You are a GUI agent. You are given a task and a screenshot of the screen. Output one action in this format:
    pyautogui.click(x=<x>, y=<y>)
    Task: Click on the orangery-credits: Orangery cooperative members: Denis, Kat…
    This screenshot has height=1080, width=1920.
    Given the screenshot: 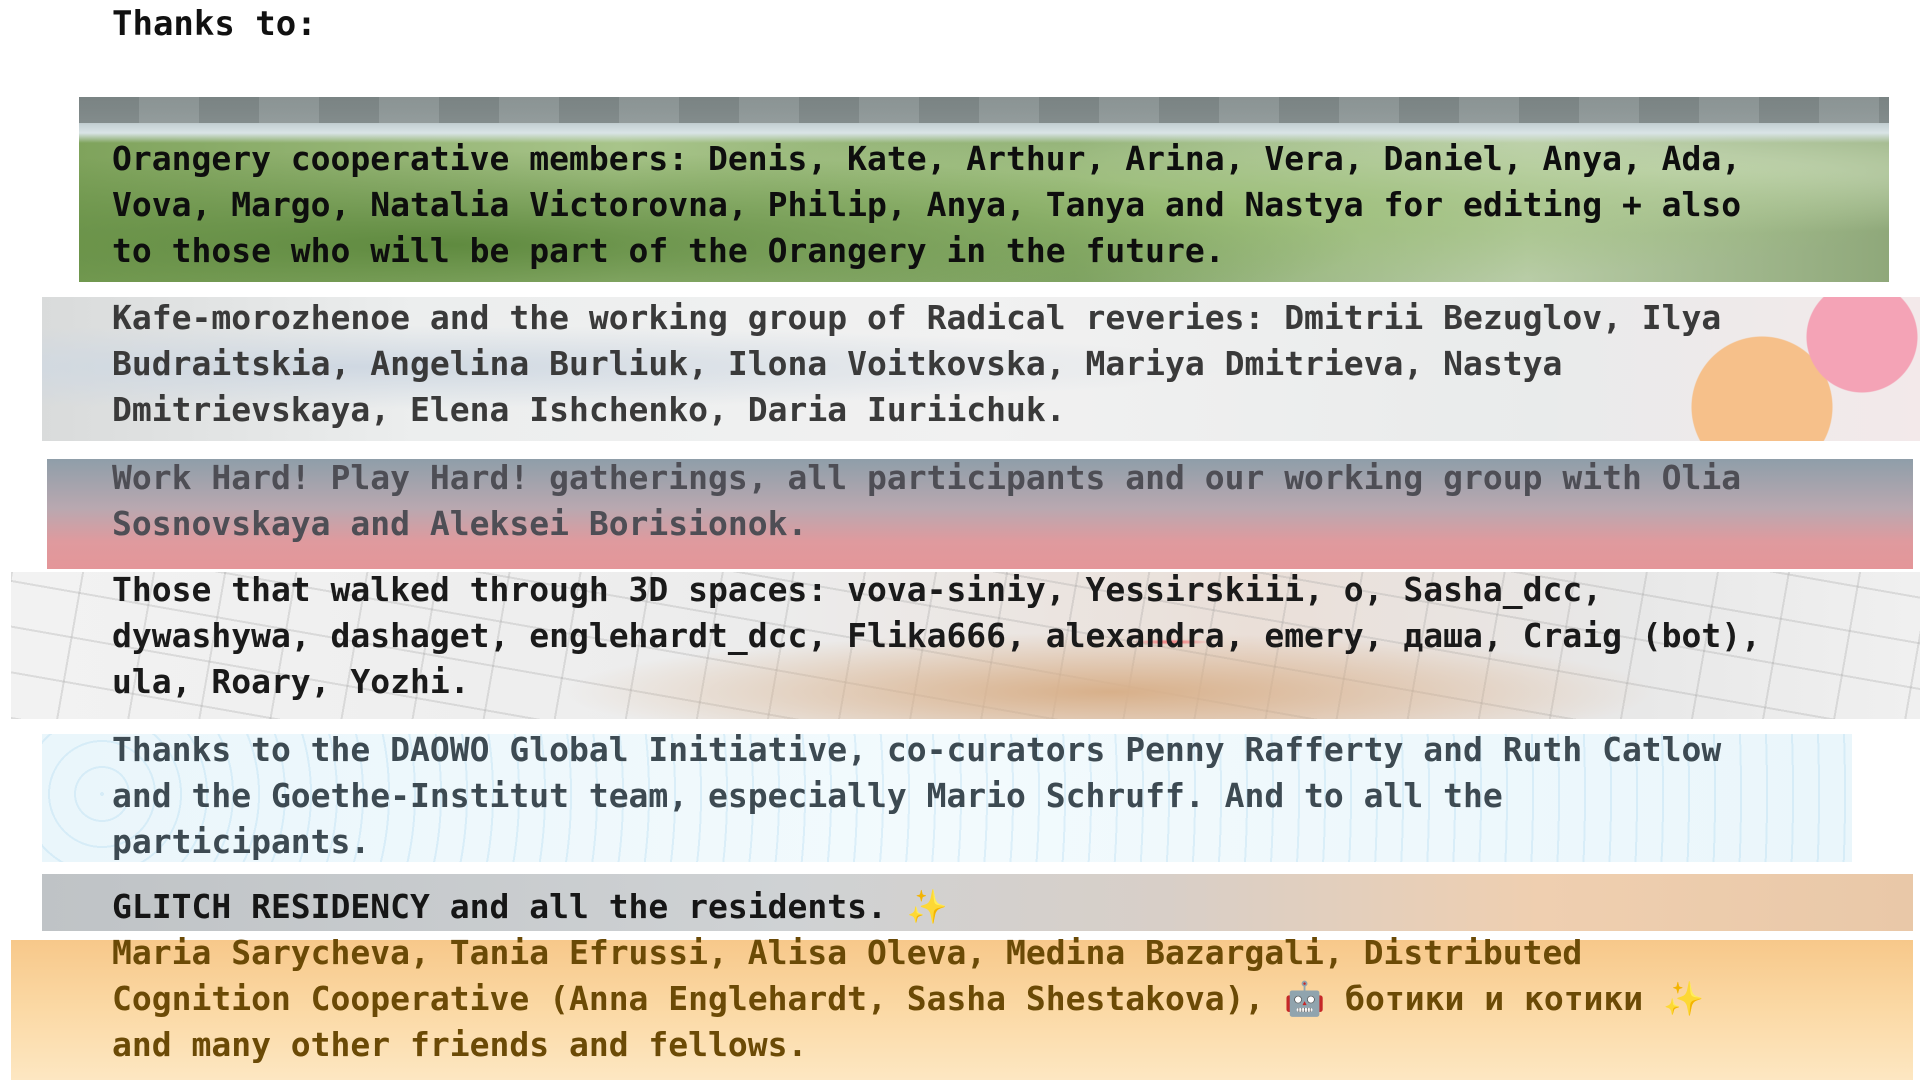 What is the action you would take?
    pyautogui.click(x=927, y=204)
    